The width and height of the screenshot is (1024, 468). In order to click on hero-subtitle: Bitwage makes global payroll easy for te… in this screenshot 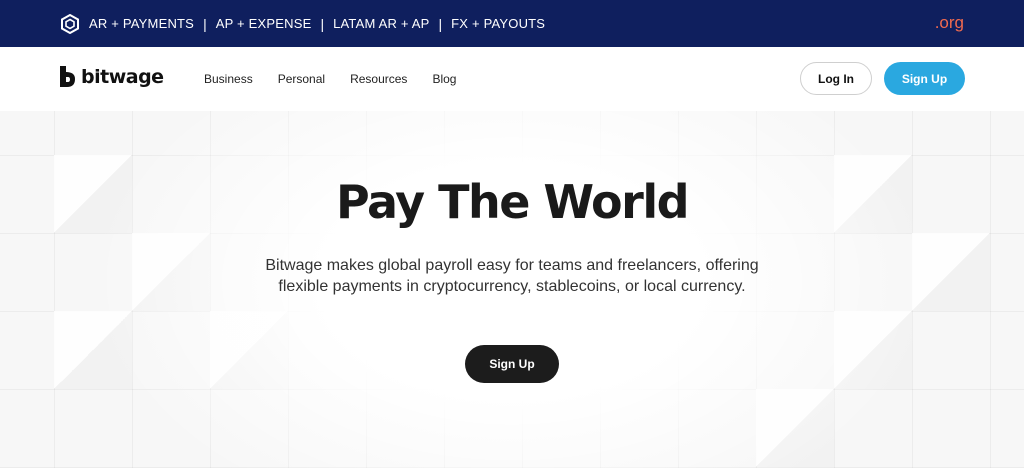, I will do `click(512, 276)`.